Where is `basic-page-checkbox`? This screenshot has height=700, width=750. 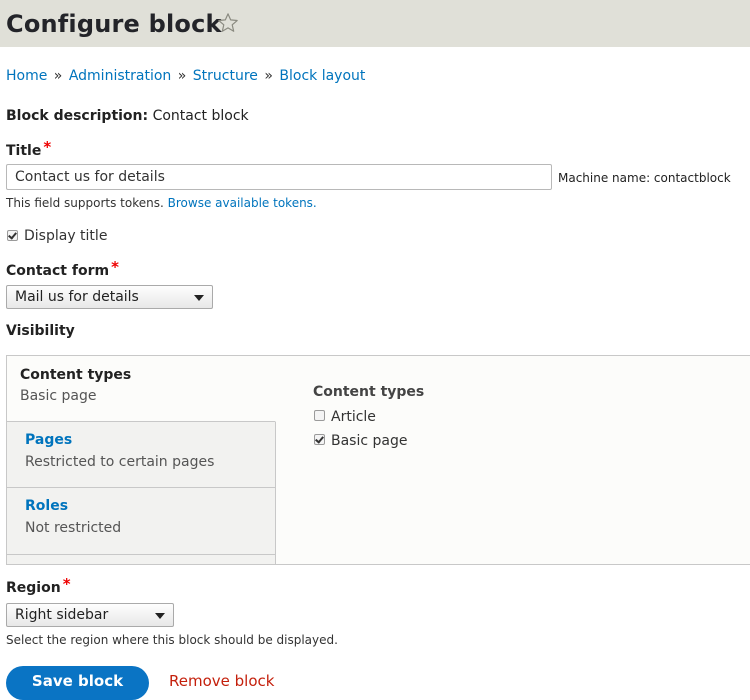 basic-page-checkbox is located at coordinates (319, 439).